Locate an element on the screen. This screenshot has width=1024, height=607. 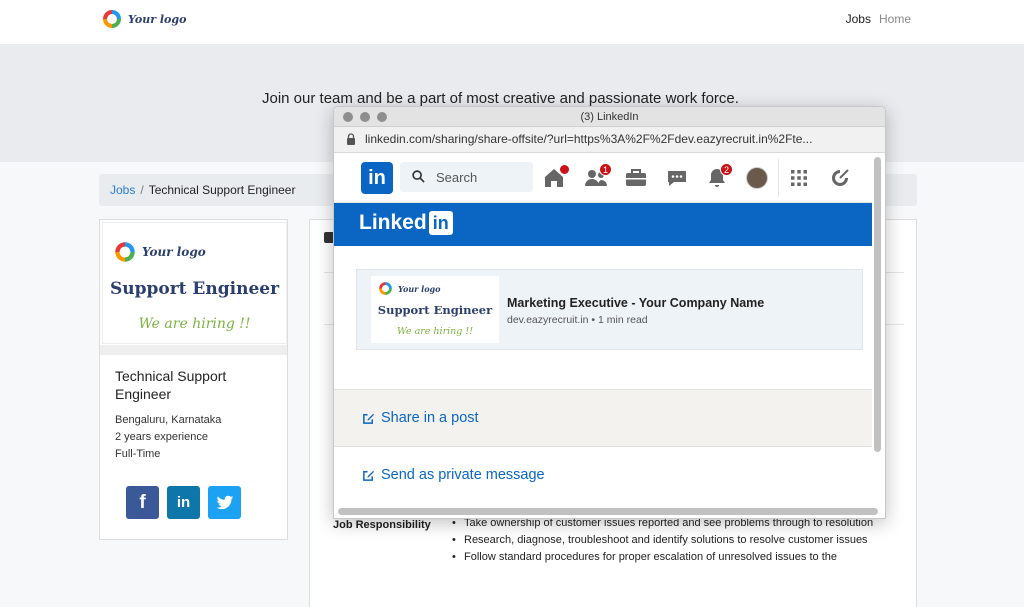
send-private-label: Send as private message is located at coordinates (463, 475).